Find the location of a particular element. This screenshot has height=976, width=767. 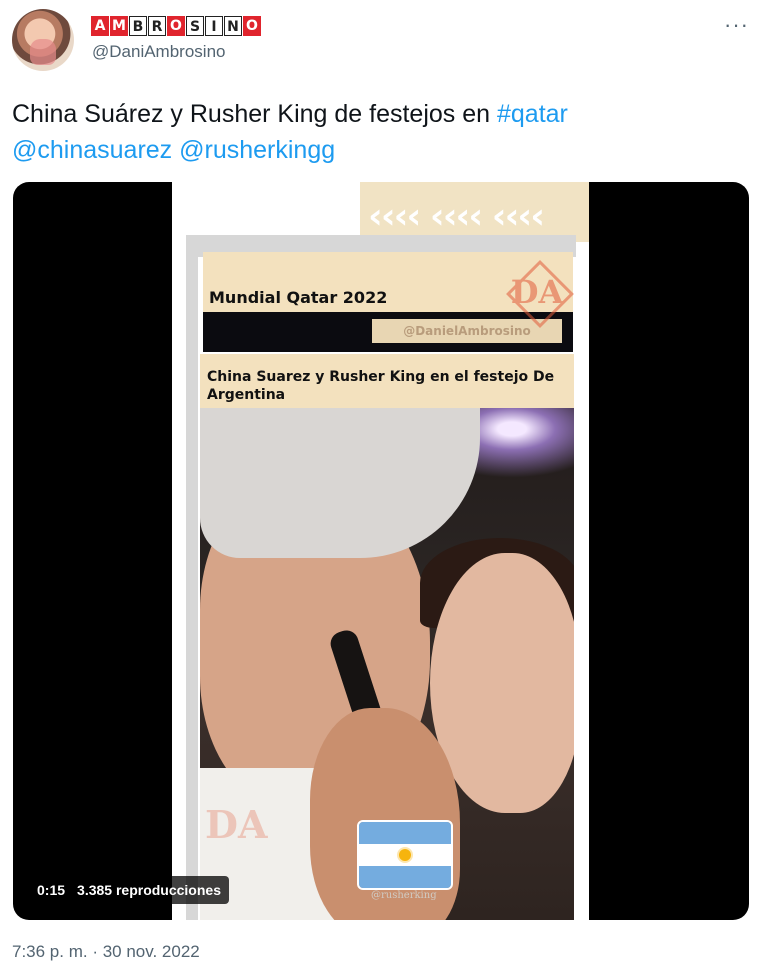

argentina-flag-icon is located at coordinates (405, 855).